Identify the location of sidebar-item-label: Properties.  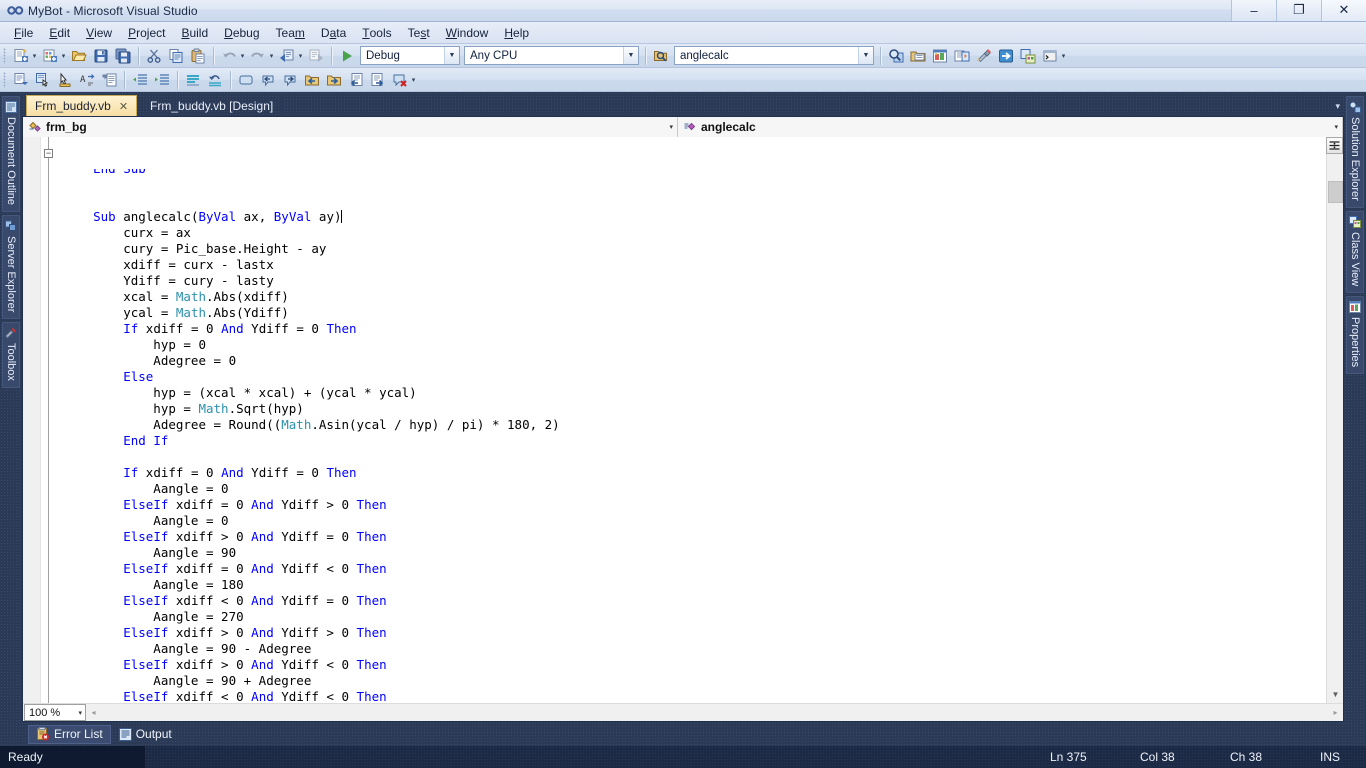
(1355, 342).